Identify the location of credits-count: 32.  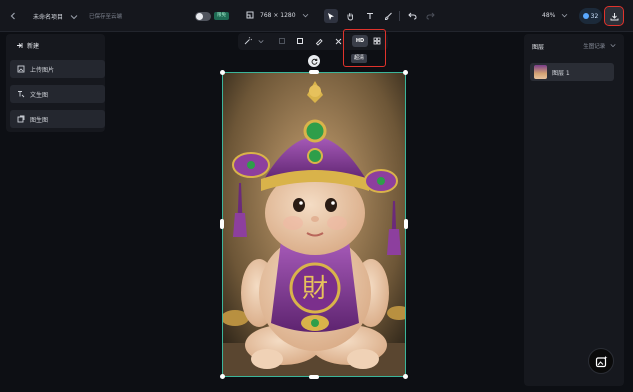
(594, 16).